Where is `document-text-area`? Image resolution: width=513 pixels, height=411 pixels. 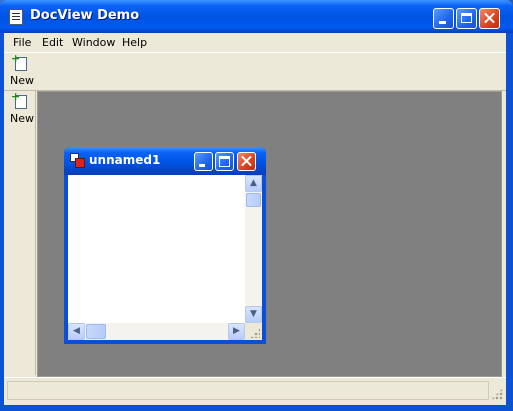 document-text-area is located at coordinates (156, 249).